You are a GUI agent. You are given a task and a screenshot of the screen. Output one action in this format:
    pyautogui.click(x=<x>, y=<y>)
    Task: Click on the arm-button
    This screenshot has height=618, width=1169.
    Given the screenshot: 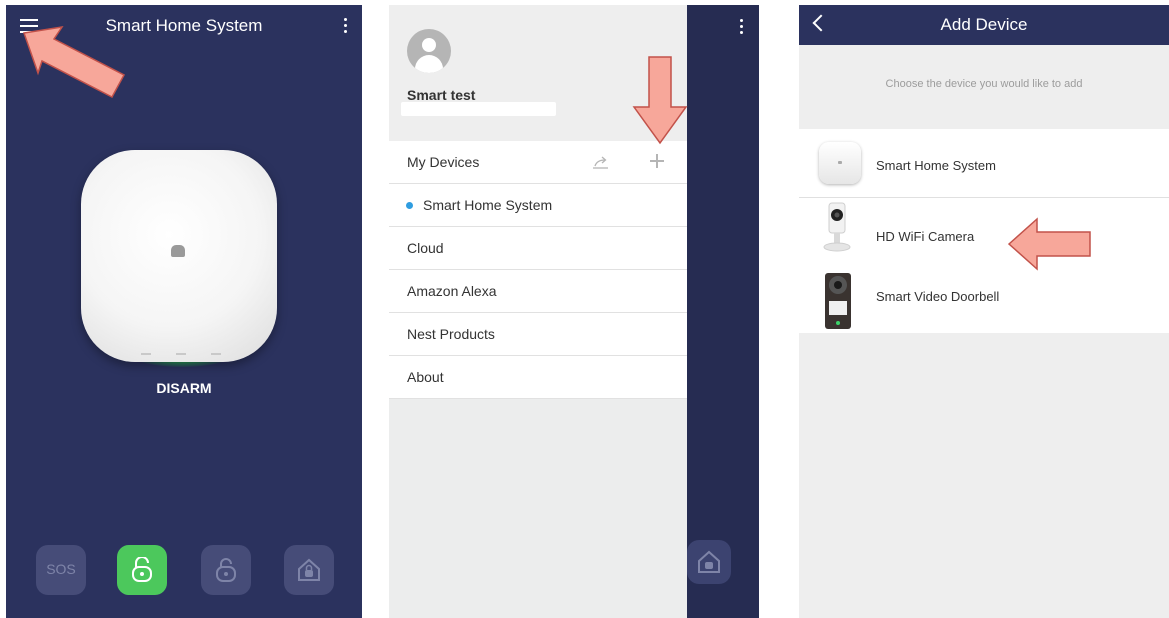 What is the action you would take?
    pyautogui.click(x=226, y=570)
    